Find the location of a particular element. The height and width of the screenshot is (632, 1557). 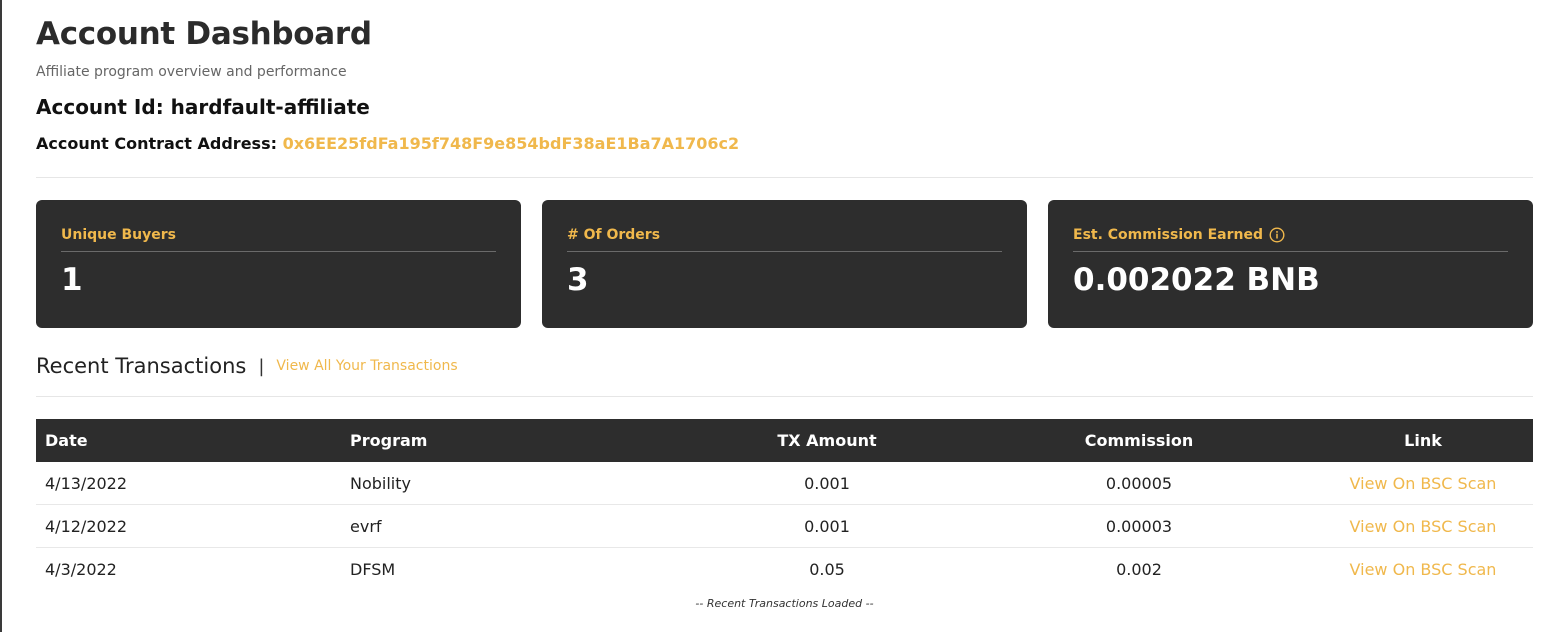

cell-program: DFSM is located at coordinates (373, 569).